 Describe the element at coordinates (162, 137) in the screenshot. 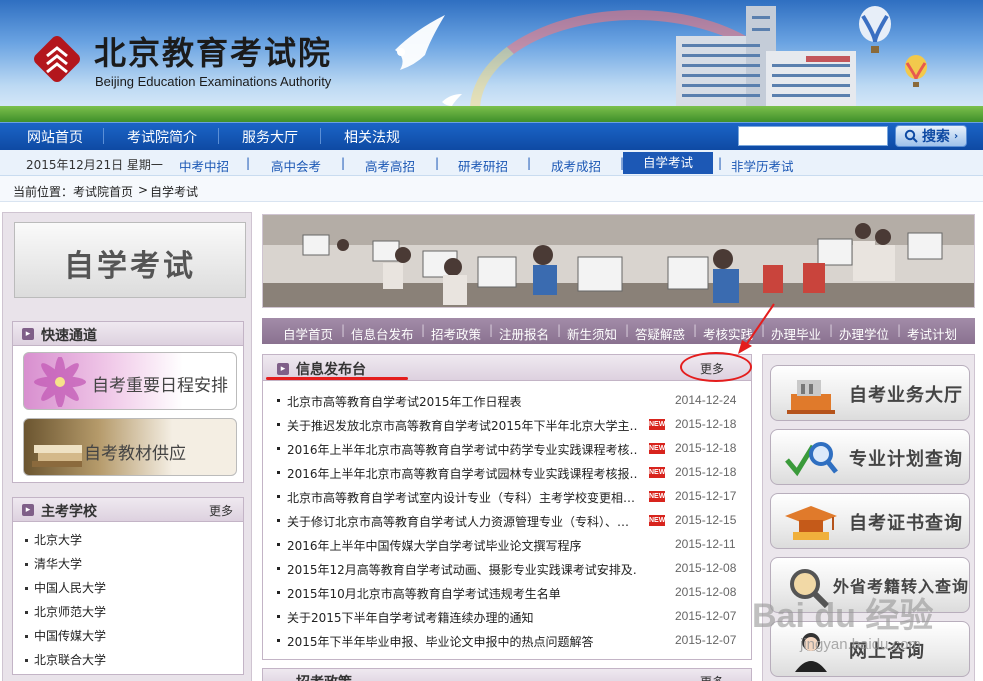

I see `nav-about: 考试院简介` at that location.